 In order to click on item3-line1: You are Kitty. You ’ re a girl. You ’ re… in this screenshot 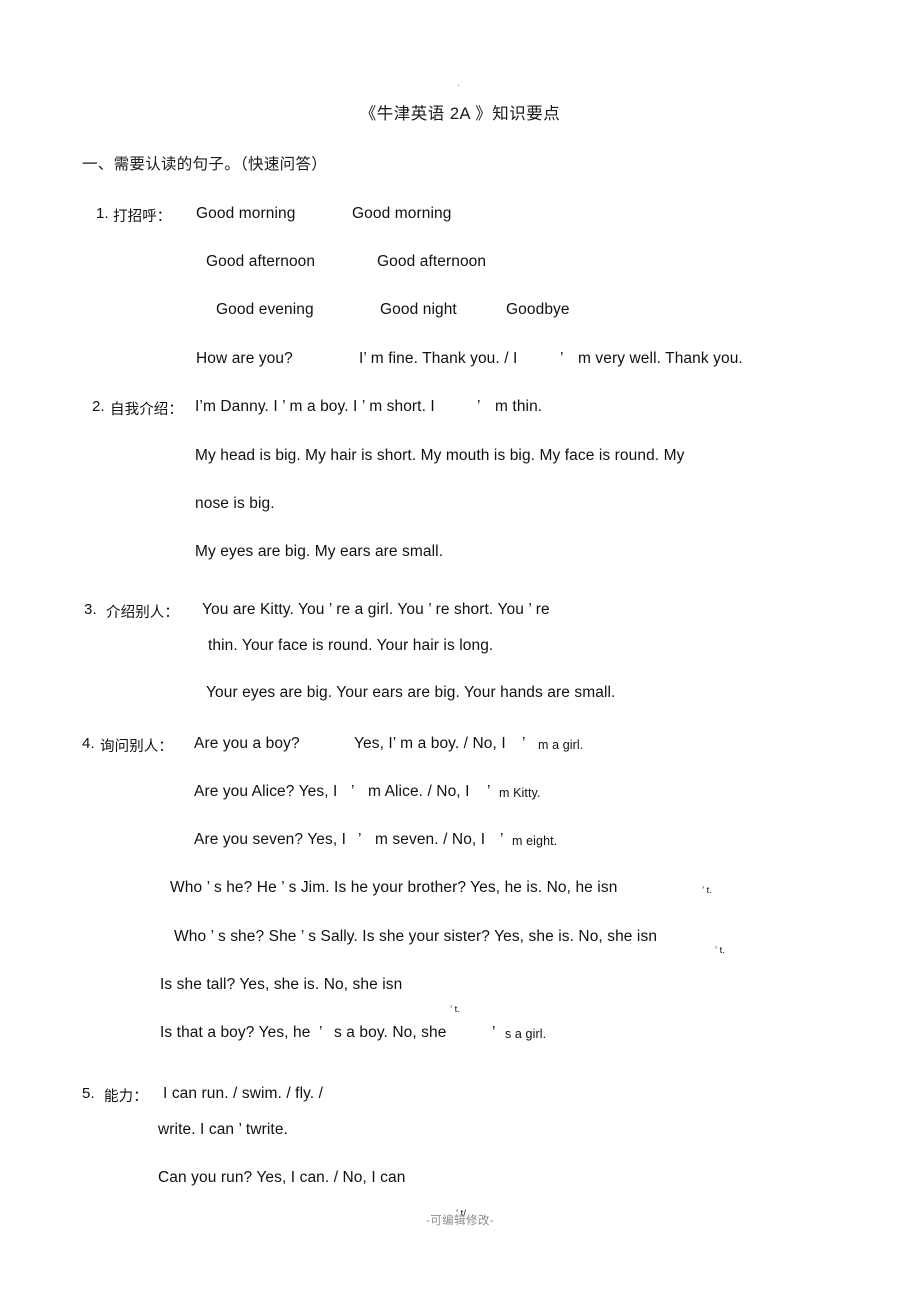, I will do `click(376, 609)`.